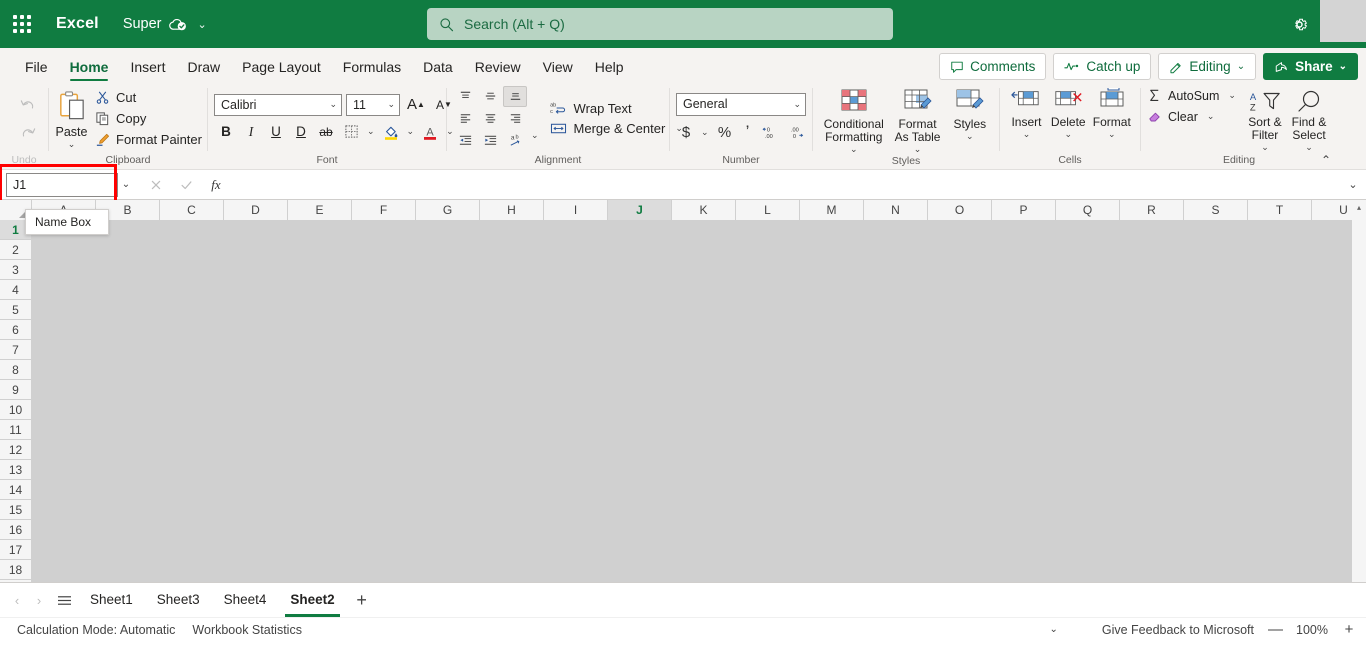 This screenshot has height=657, width=1366. Describe the element at coordinates (15, 410) in the screenshot. I see `row-header-10: 10` at that location.